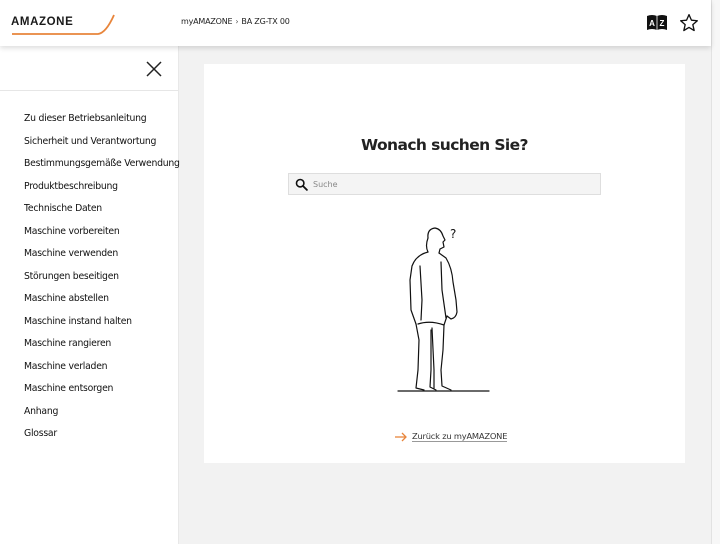  I want to click on sidebar-item-bestimmungsgemaesse-verwendung: Bestimmungsgemäße Verwendung, so click(102, 168).